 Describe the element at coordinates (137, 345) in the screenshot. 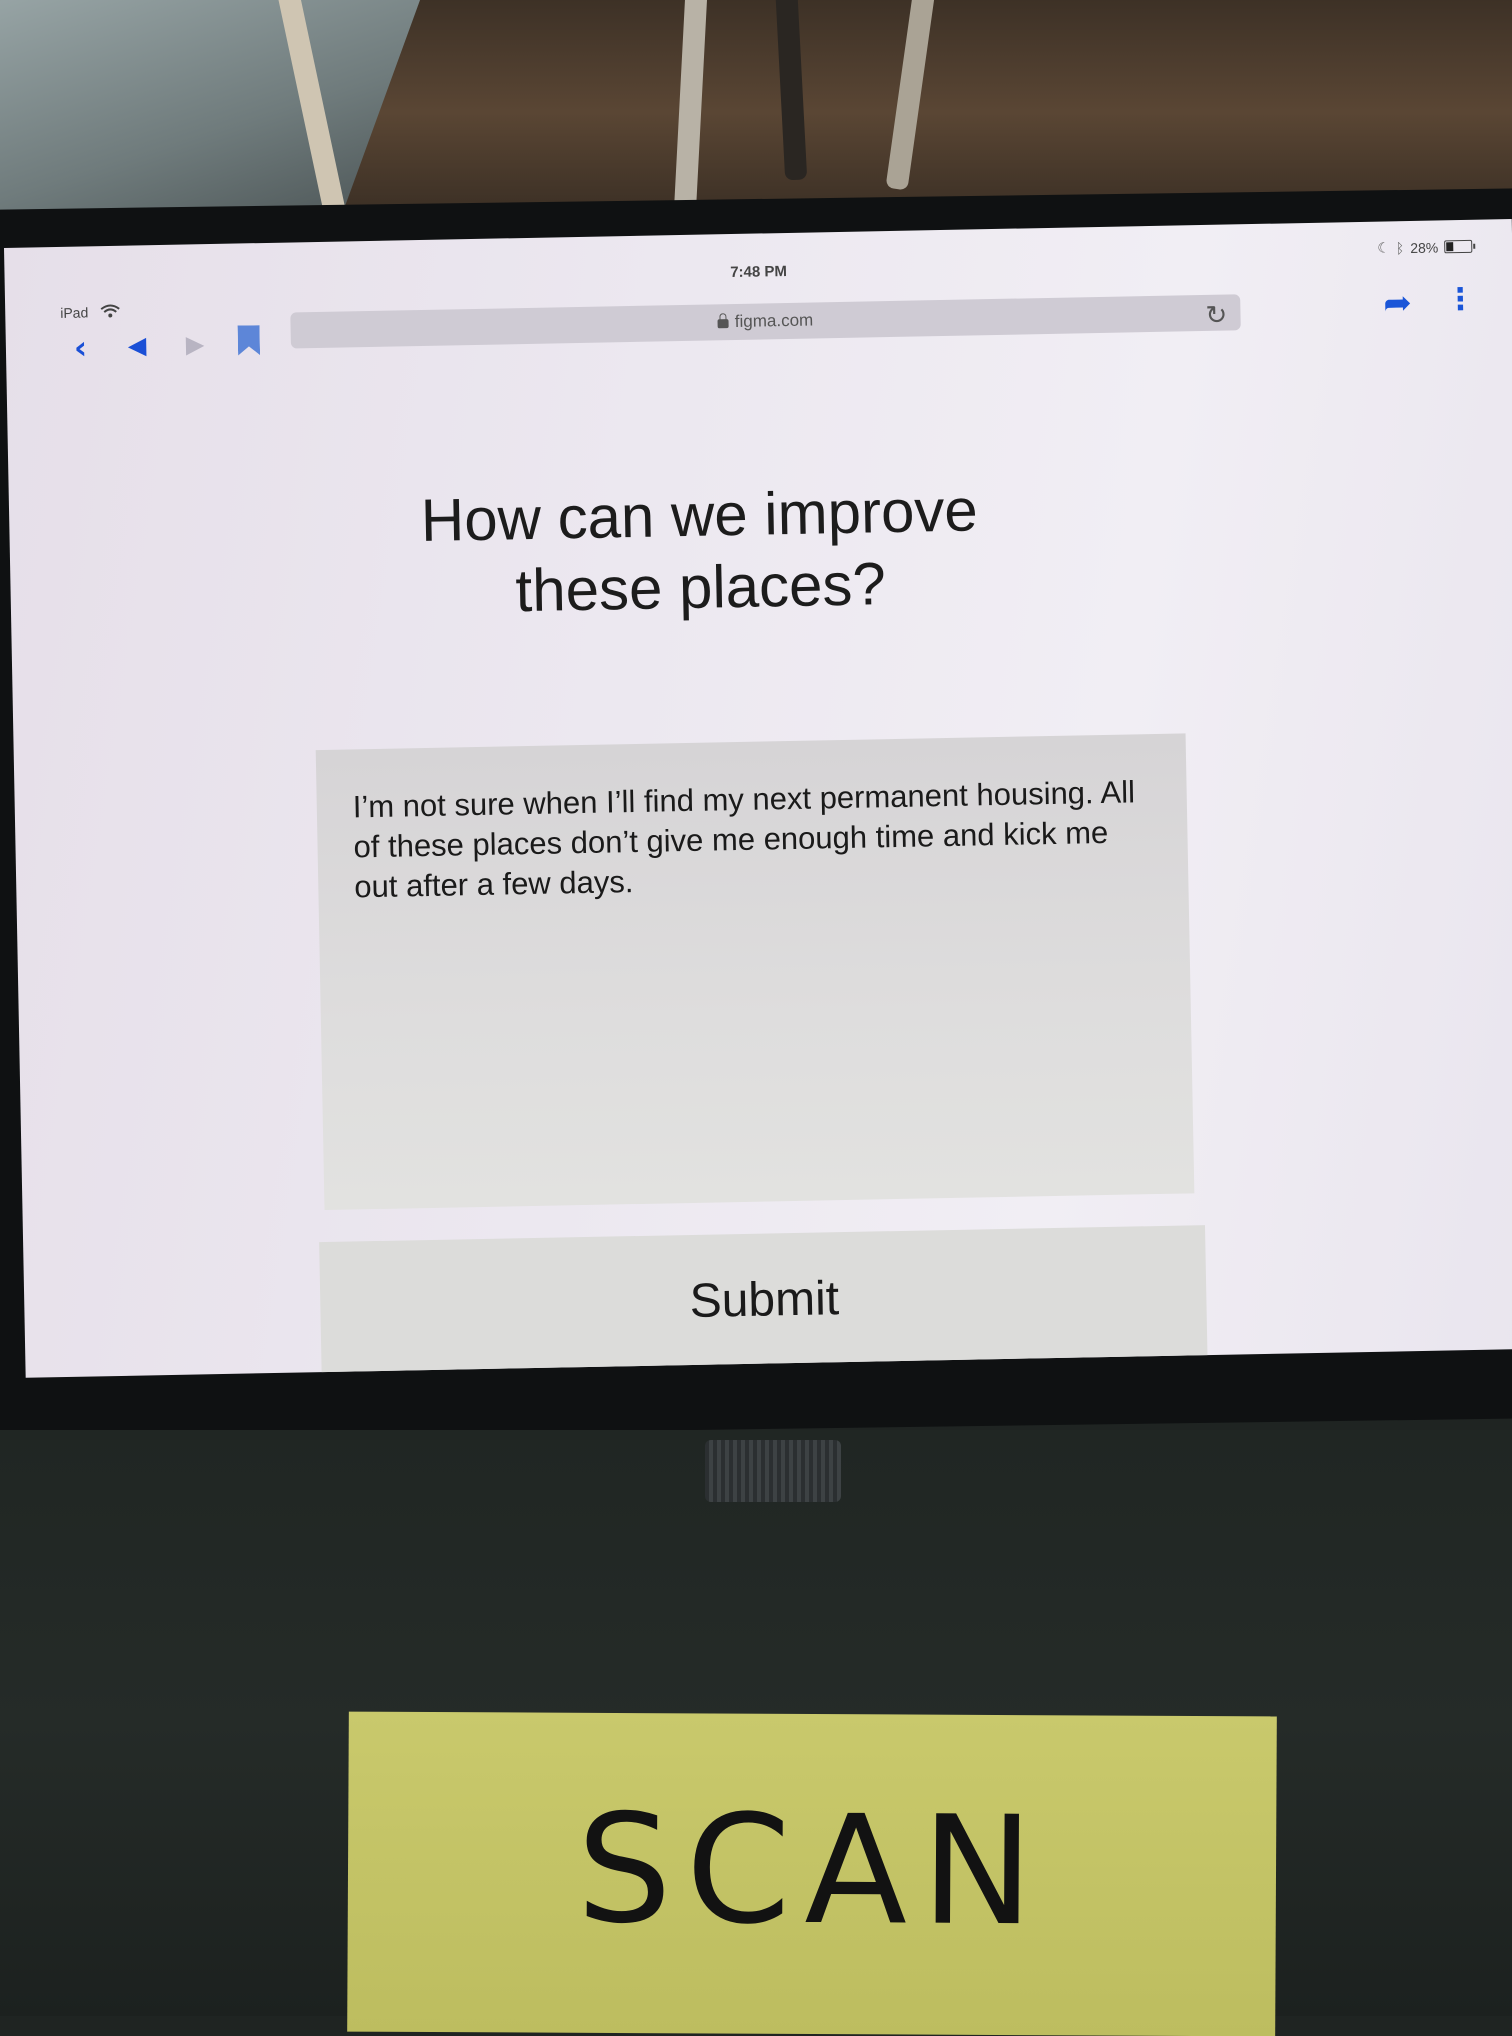

I see `previous-button: ◀` at that location.